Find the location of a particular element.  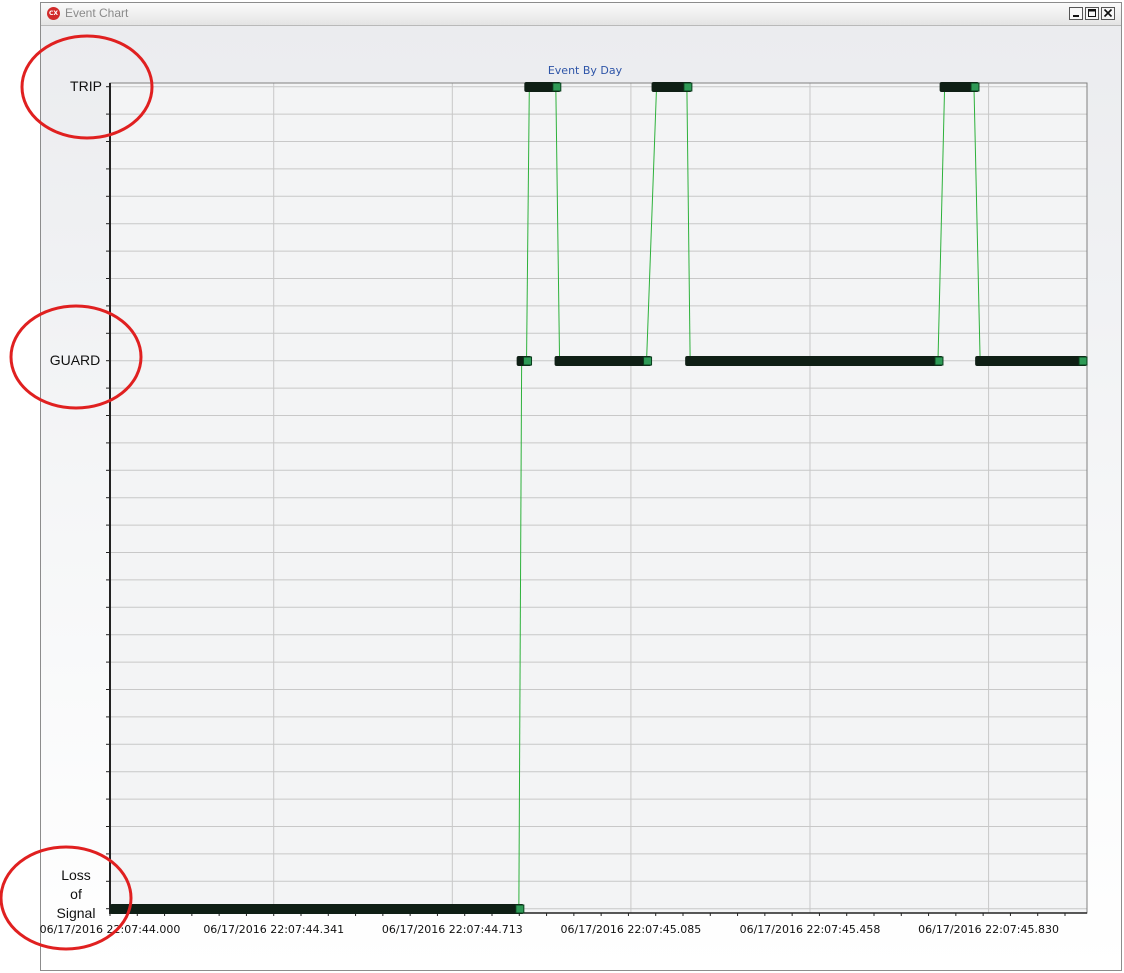

state-label-trip: TRIP is located at coordinates (86, 86).